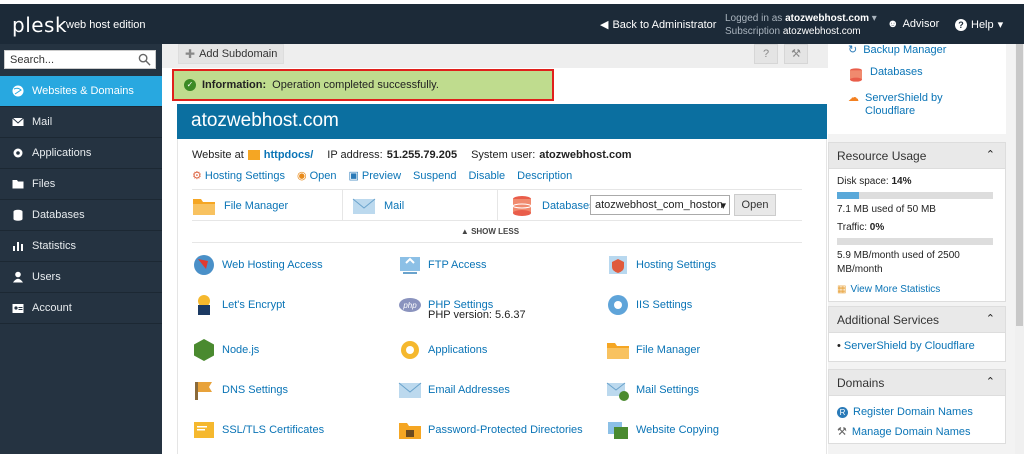  I want to click on quick-mail: Mail, so click(378, 205).